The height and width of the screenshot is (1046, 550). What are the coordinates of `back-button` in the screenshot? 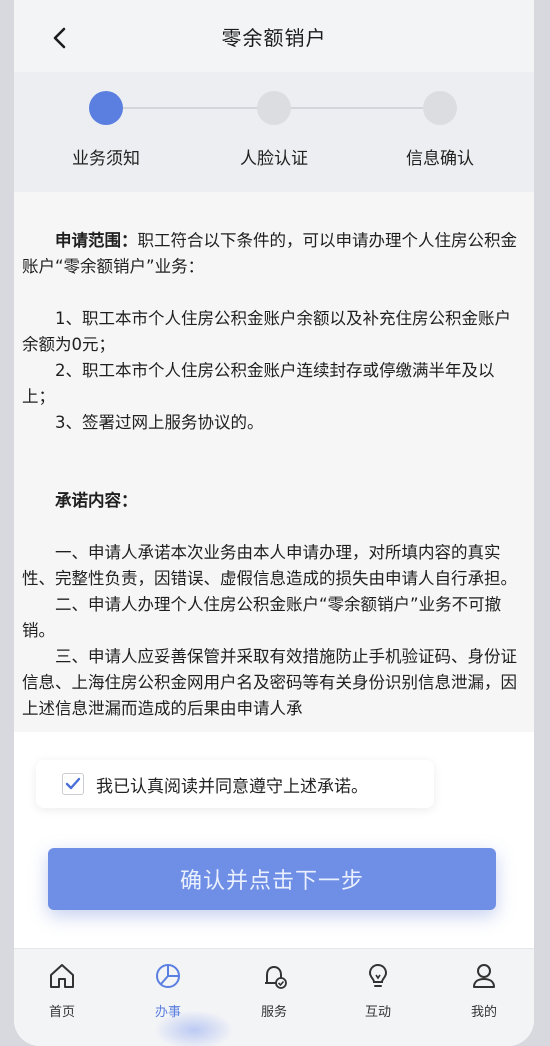 It's located at (60, 38).